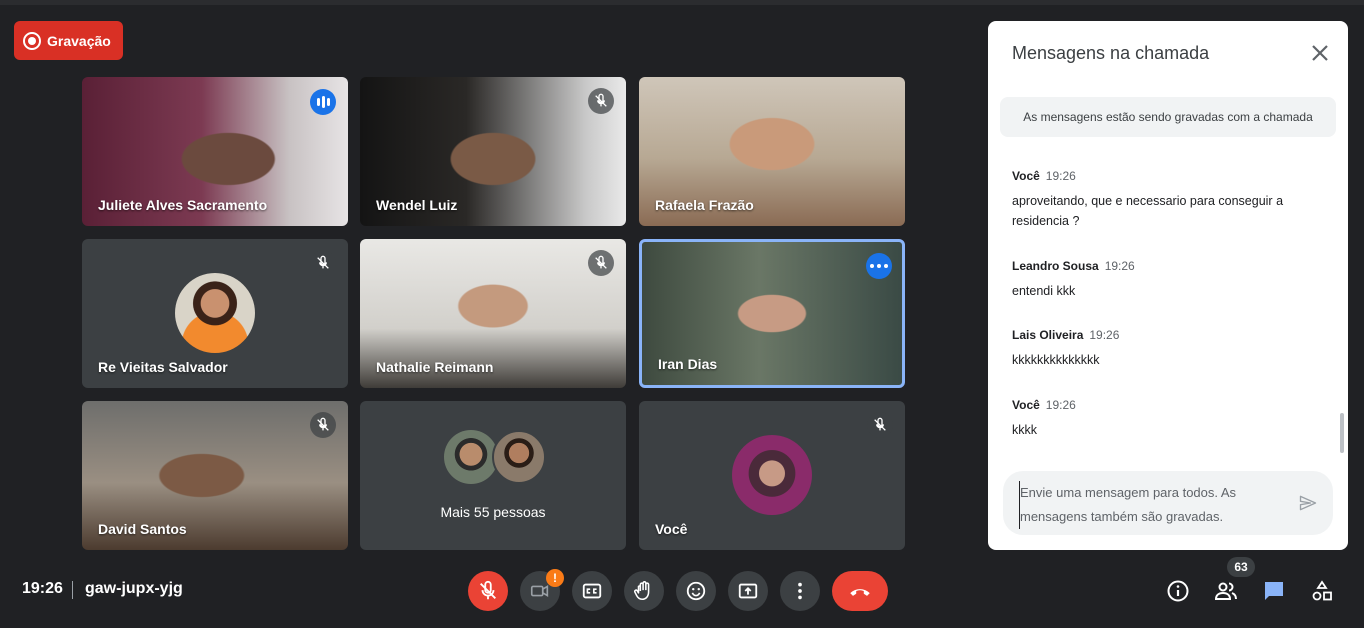 Image resolution: width=1364 pixels, height=628 pixels. I want to click on participant-name: Rafaela Frazão, so click(704, 205).